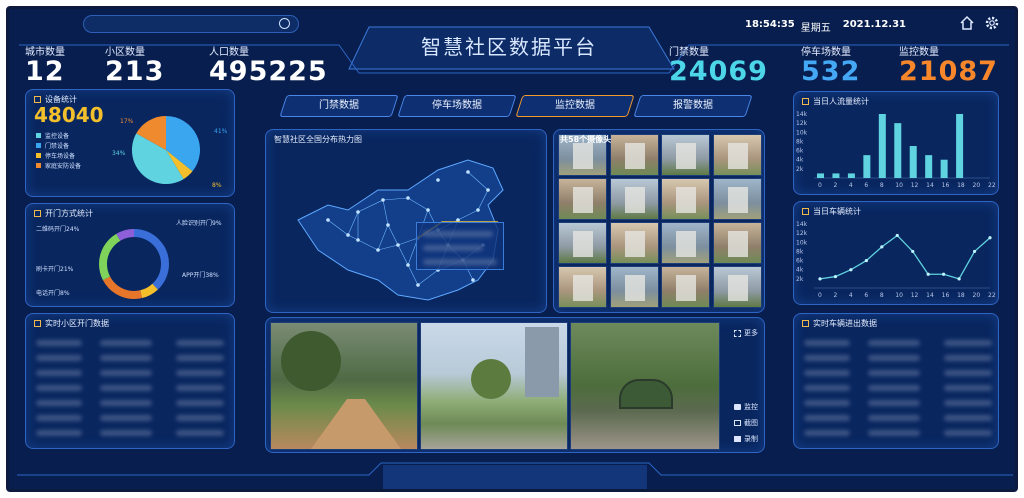 This screenshot has height=498, width=1024. I want to click on x-tick-label: 4, so click(851, 295).